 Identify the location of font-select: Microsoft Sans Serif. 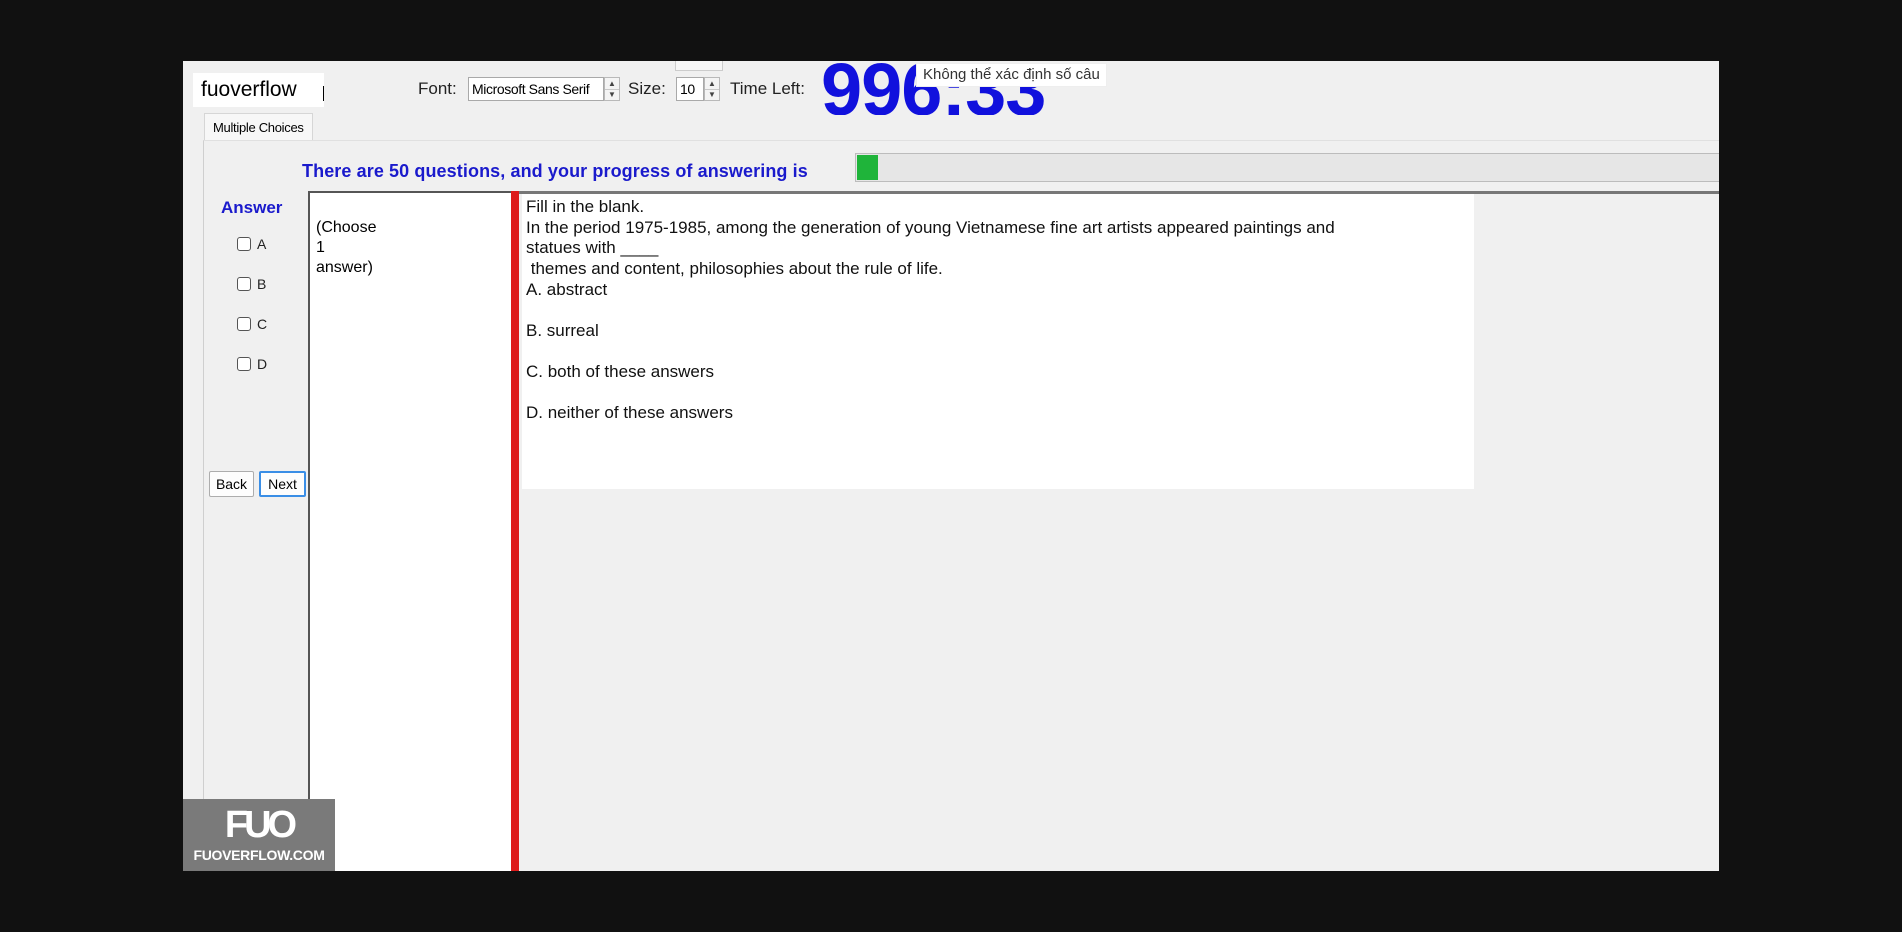
(536, 89).